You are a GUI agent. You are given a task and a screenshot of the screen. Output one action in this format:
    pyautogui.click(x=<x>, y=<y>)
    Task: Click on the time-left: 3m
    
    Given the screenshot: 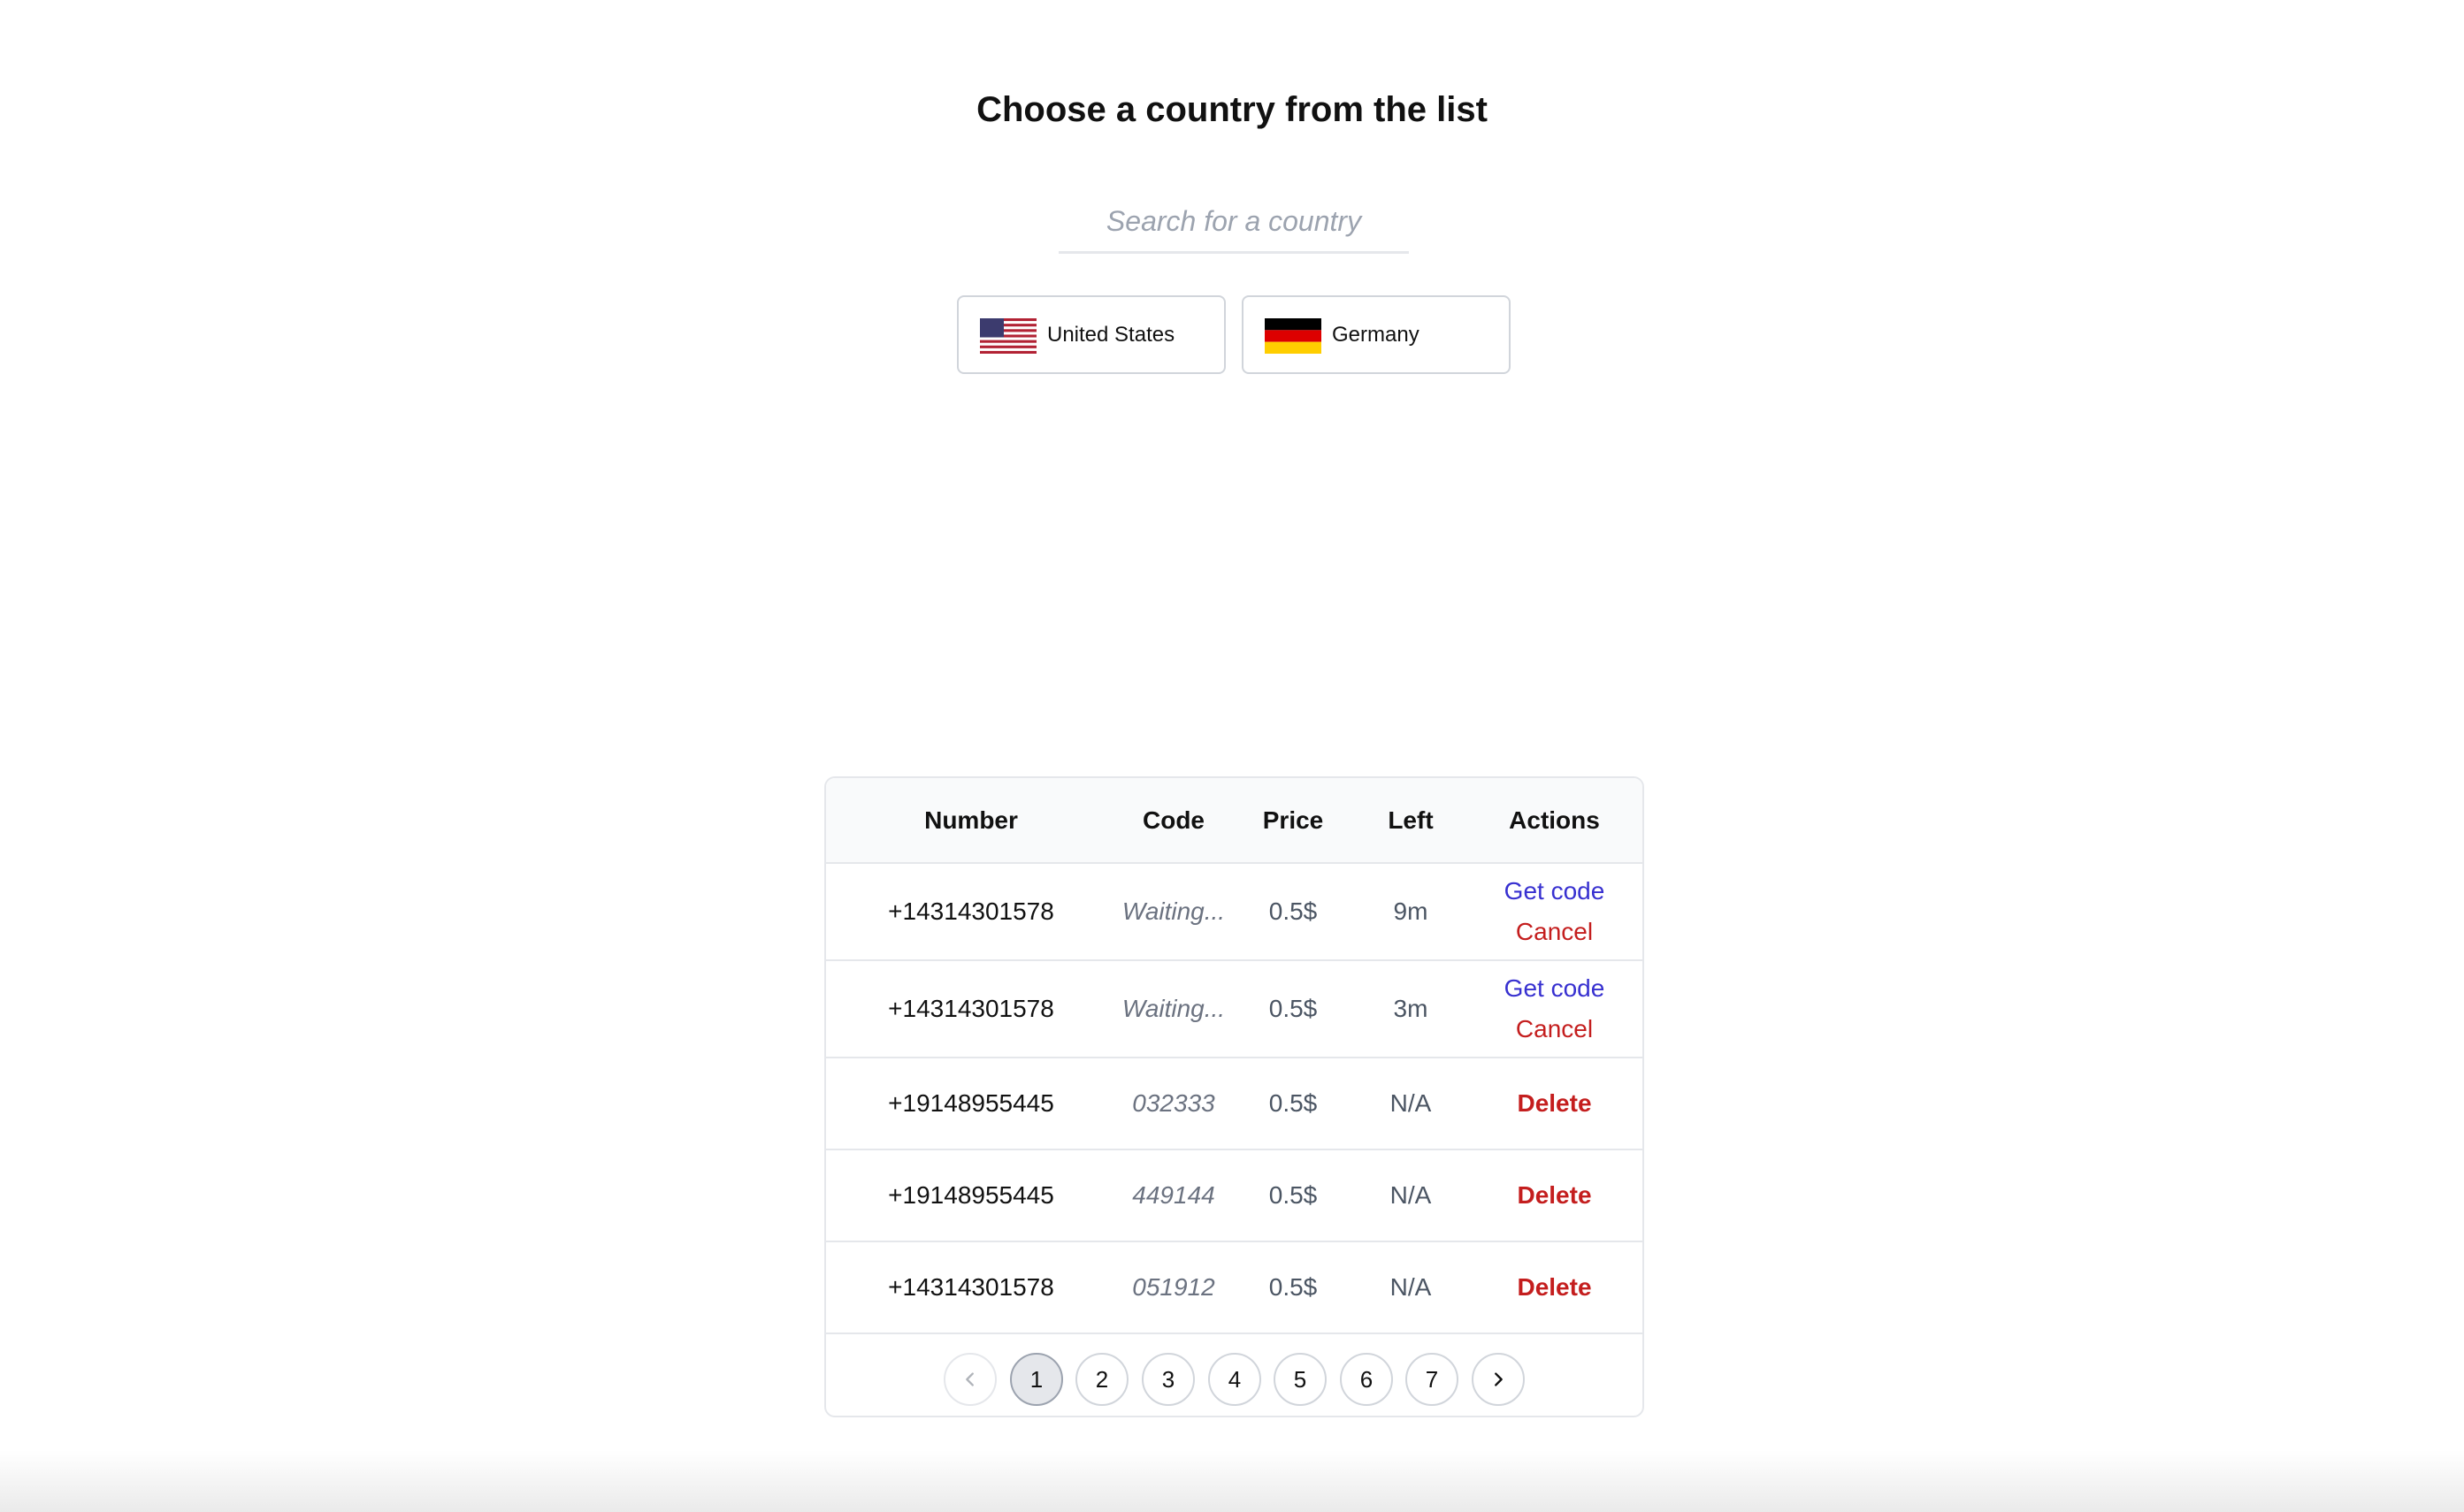 What is the action you would take?
    pyautogui.click(x=1410, y=1008)
    